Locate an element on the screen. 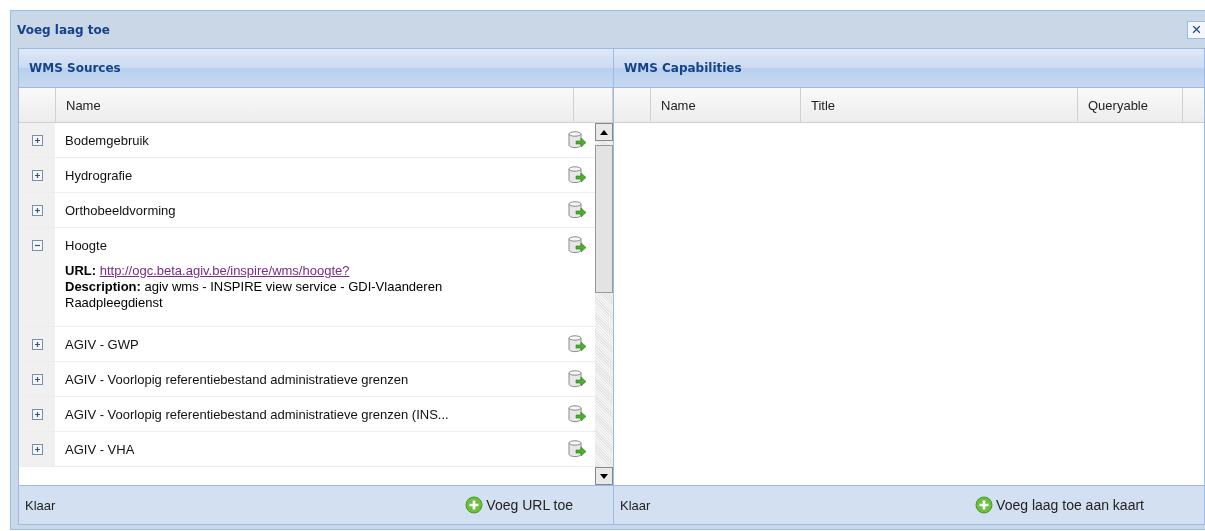 Image resolution: width=1205 pixels, height=531 pixels. source-name: Hoogte is located at coordinates (86, 245).